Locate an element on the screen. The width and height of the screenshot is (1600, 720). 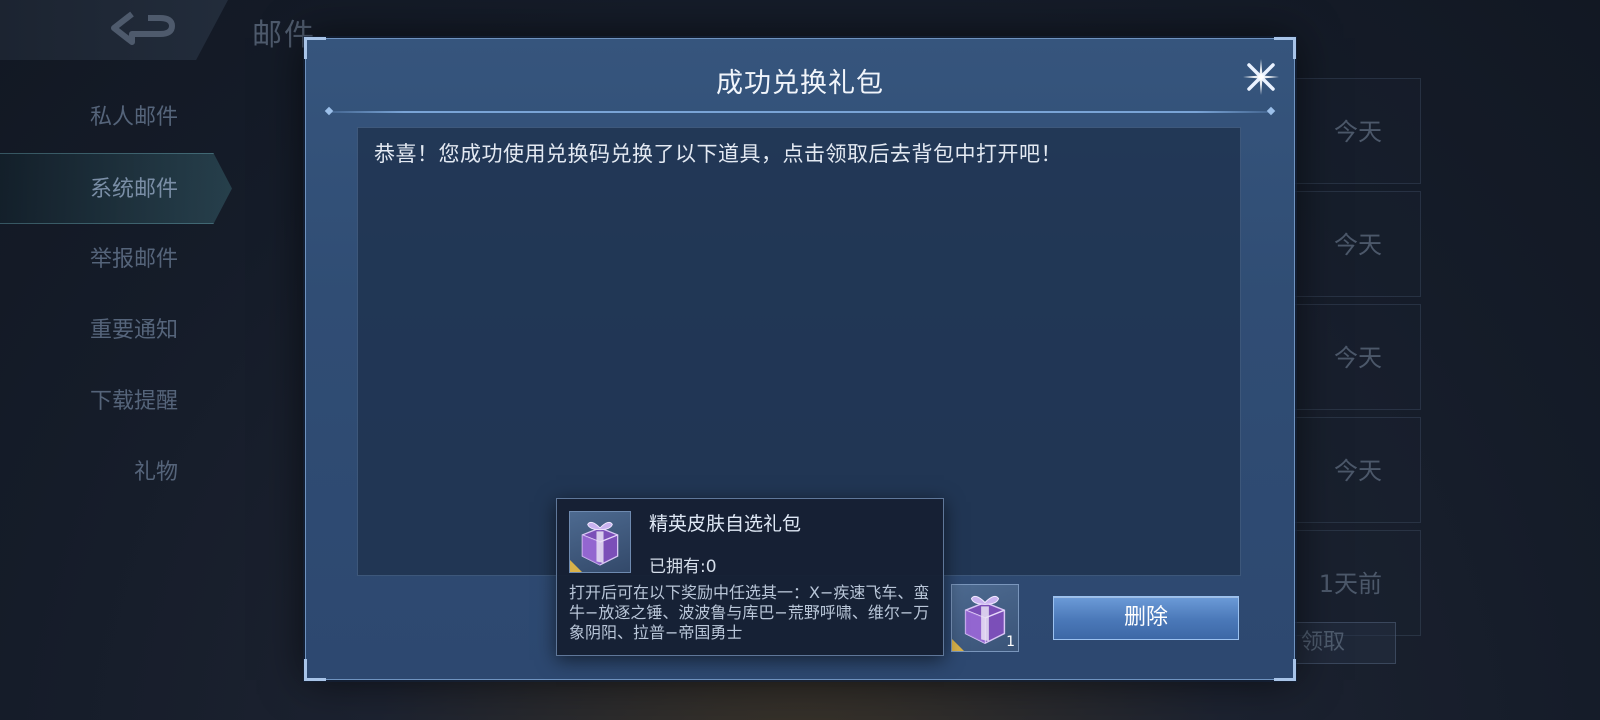
close-button is located at coordinates (1261, 77).